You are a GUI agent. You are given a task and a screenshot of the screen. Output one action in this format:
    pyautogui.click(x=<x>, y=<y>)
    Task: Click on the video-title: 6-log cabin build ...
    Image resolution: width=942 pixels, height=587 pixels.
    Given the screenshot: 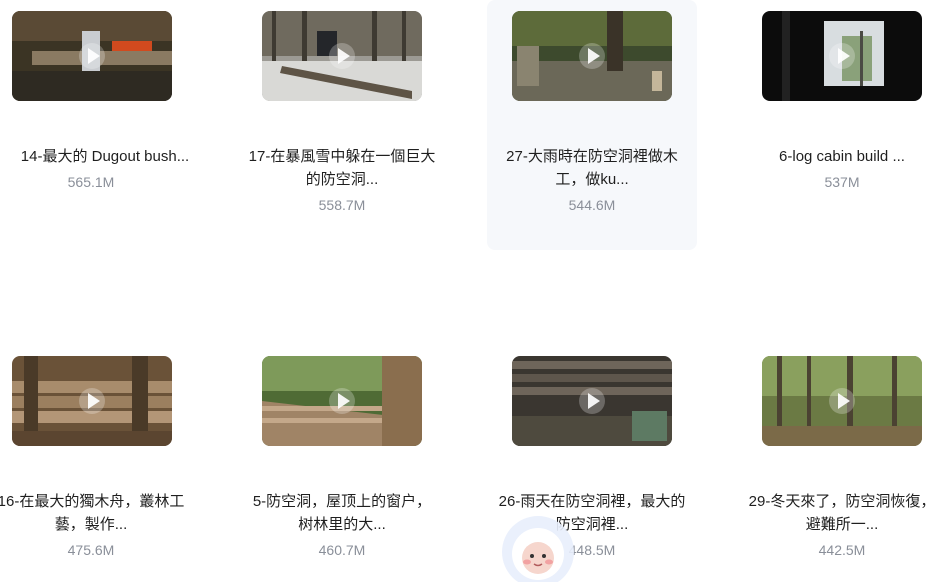 What is the action you would take?
    pyautogui.click(x=839, y=156)
    